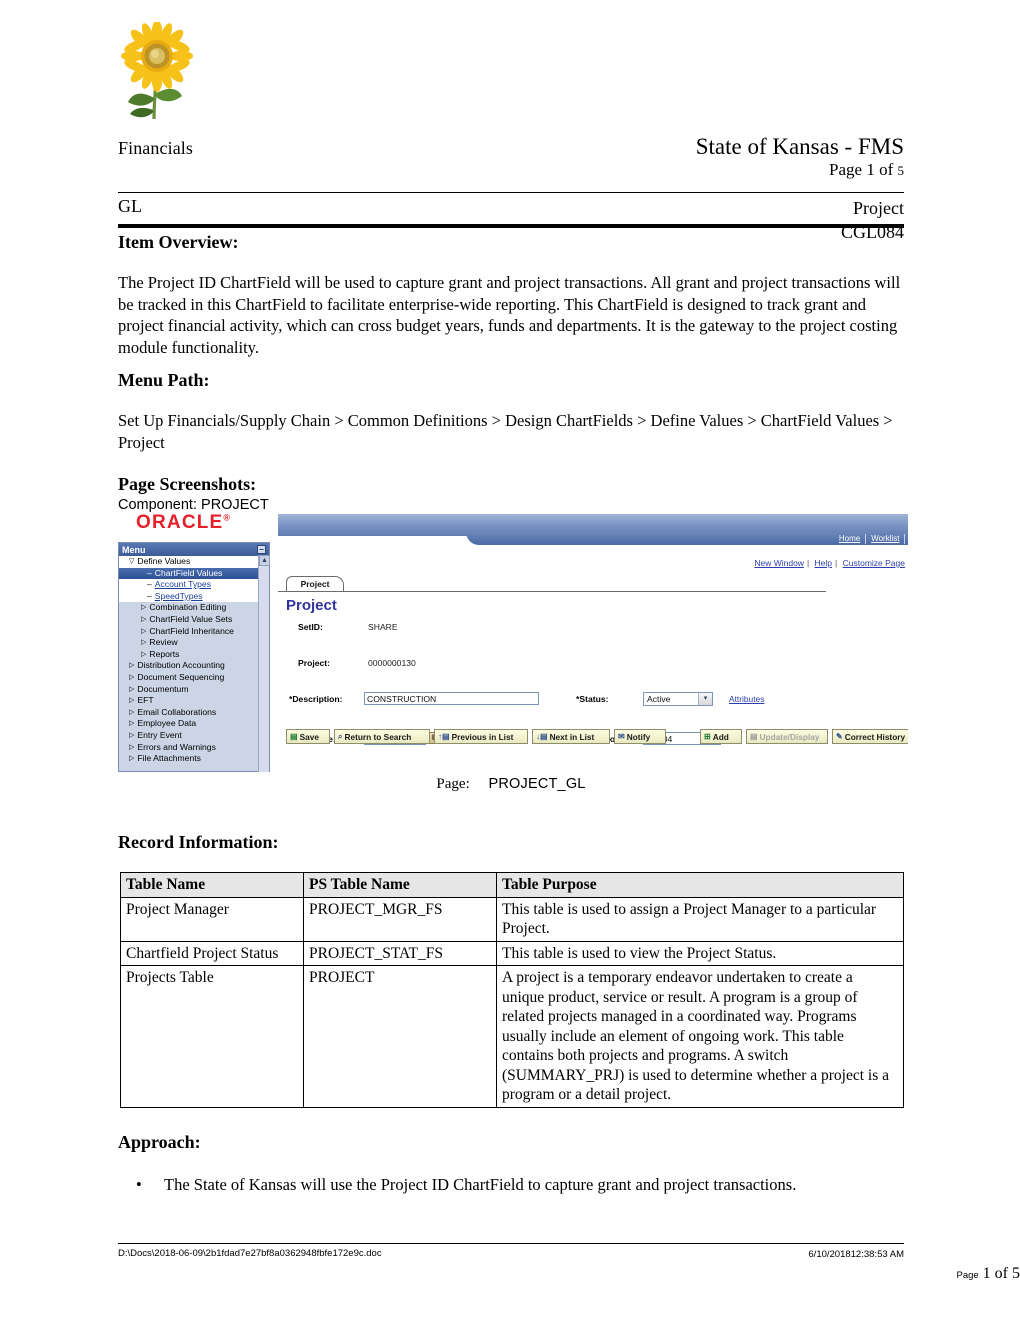 The height and width of the screenshot is (1320, 1020). What do you see at coordinates (592, 699) in the screenshot?
I see `status-label: *Status:` at bounding box center [592, 699].